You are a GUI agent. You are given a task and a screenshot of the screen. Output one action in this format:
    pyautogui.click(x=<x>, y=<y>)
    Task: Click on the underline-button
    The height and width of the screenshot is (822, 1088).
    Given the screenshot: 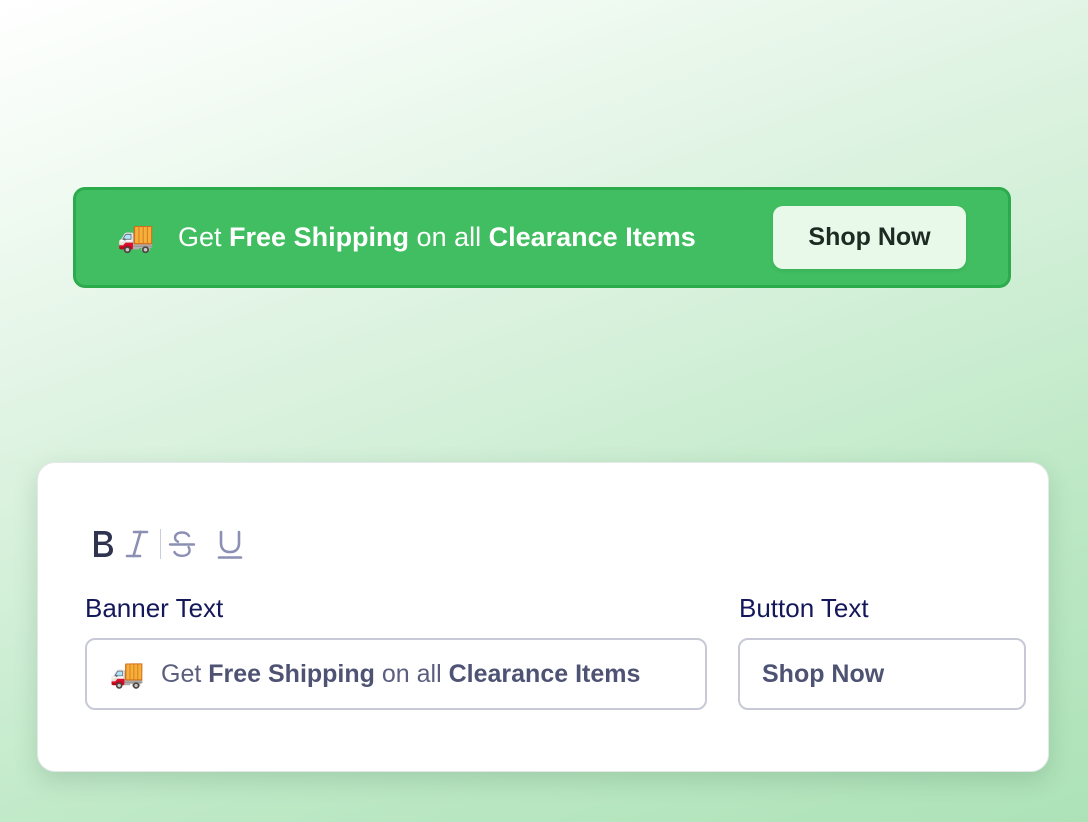 What is the action you would take?
    pyautogui.click(x=230, y=544)
    